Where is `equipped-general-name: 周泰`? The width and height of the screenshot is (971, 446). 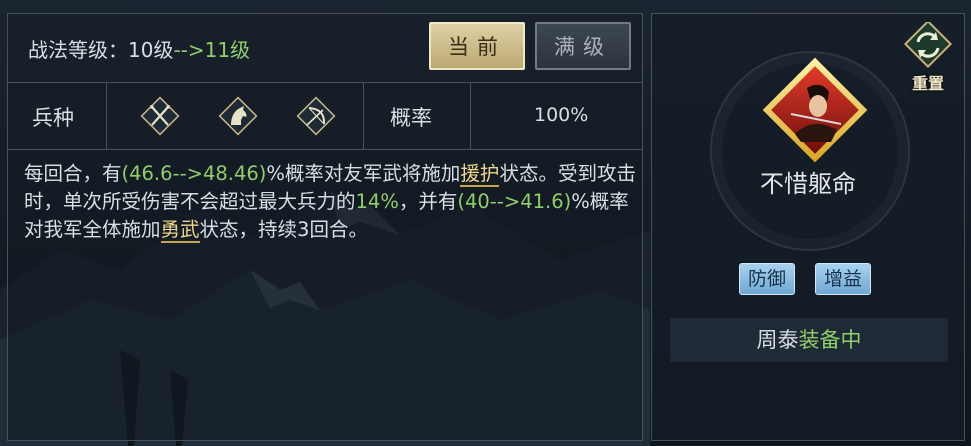 equipped-general-name: 周泰 is located at coordinates (777, 340).